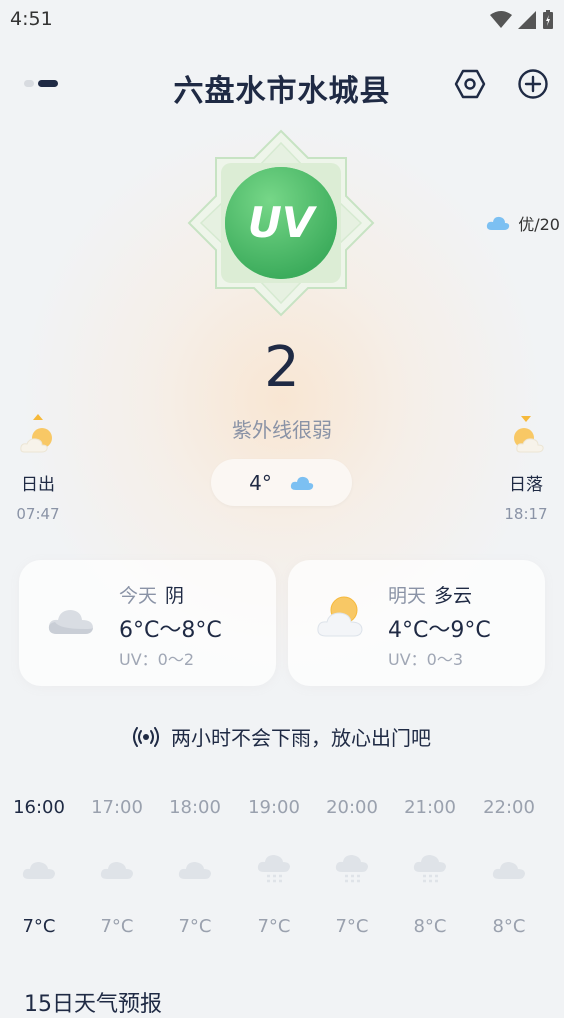  I want to click on current-temp: 4°, so click(260, 482).